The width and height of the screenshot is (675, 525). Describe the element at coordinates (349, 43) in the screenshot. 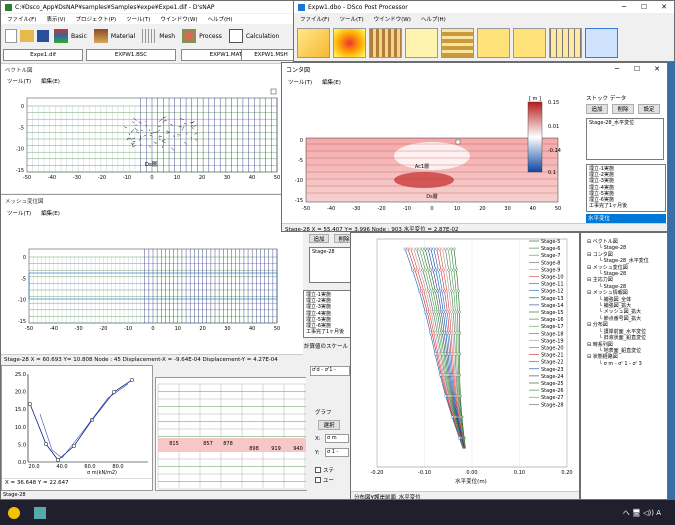

I see `contour-tool-icon` at that location.